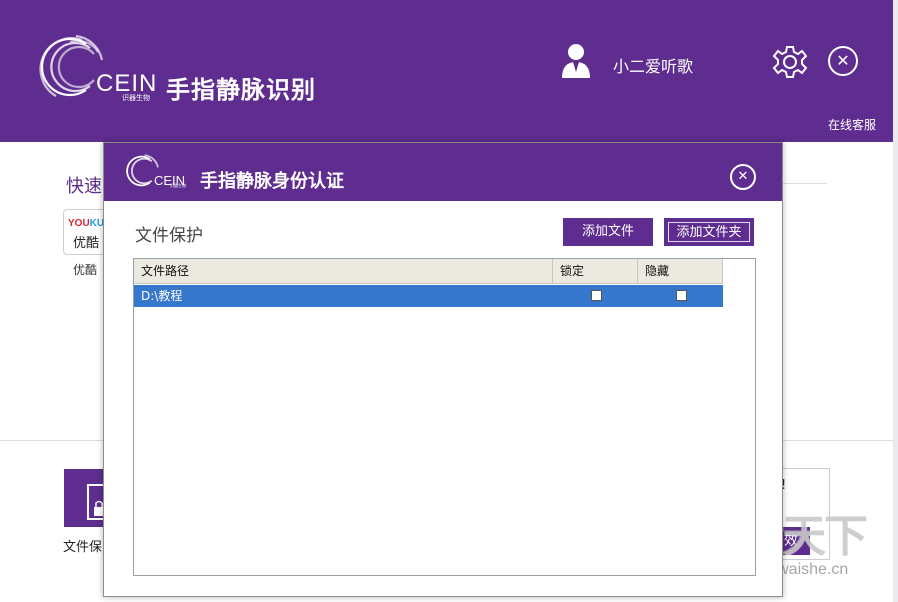  Describe the element at coordinates (743, 177) in the screenshot. I see `dialog-close-button: ✕` at that location.